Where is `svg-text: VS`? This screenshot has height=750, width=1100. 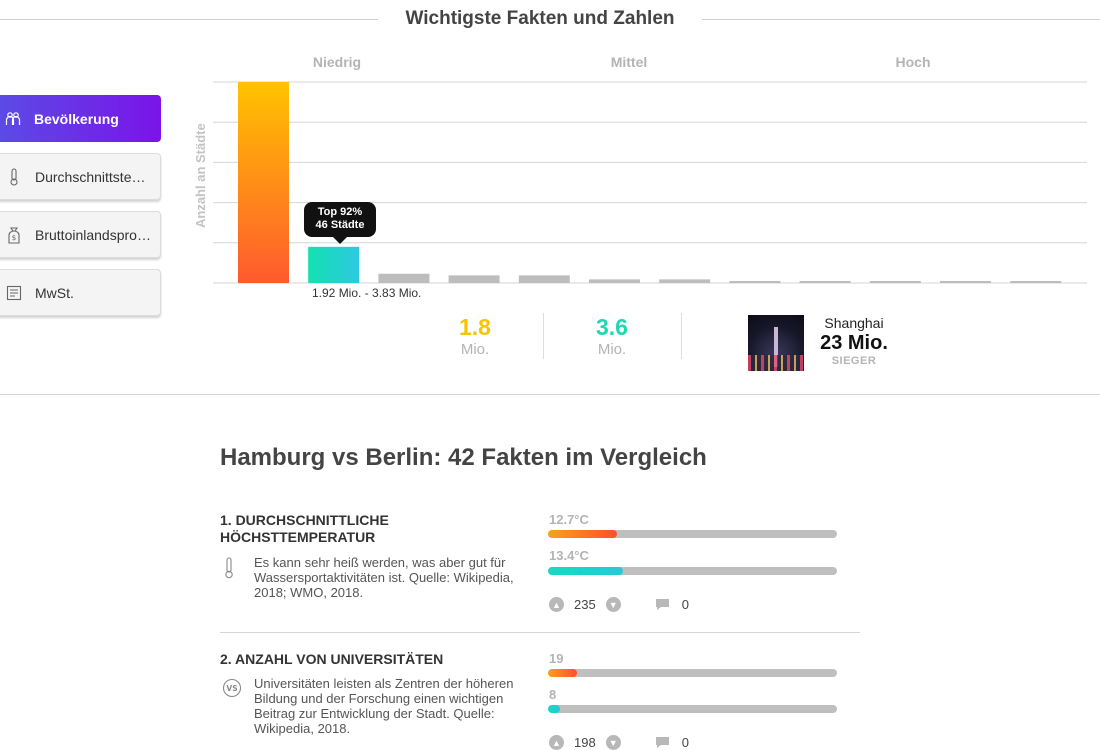
svg-text: VS is located at coordinates (231, 688).